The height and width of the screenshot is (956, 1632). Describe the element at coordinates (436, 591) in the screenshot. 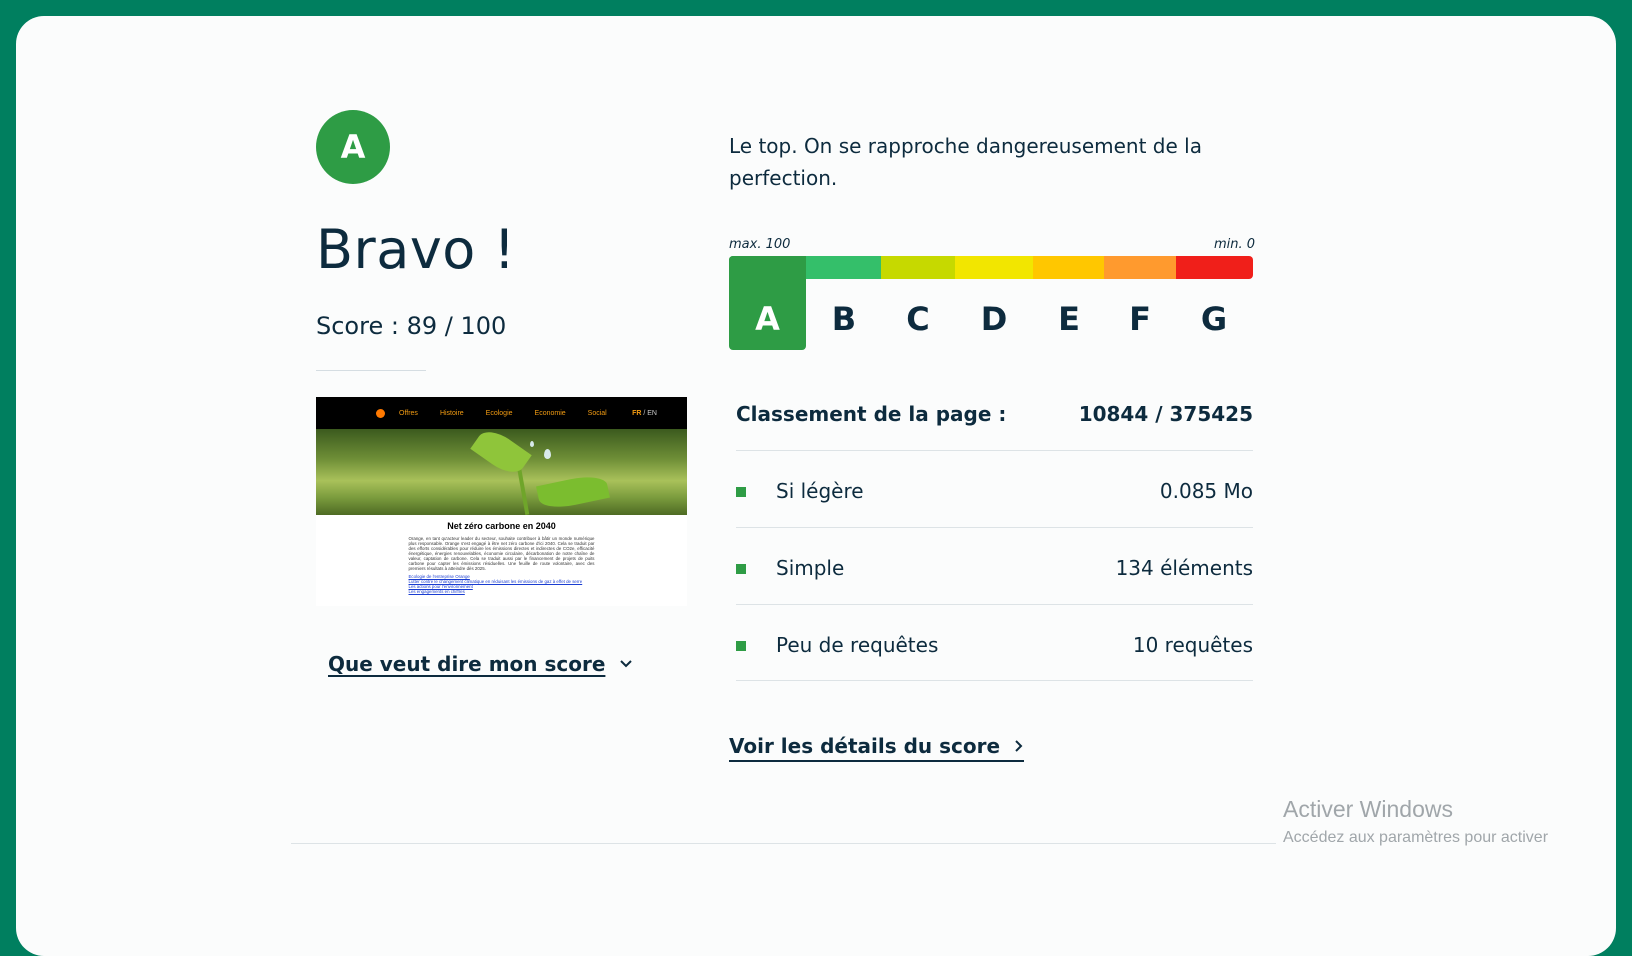

I see `thumbnail-link: Les engagements en chiffres` at that location.